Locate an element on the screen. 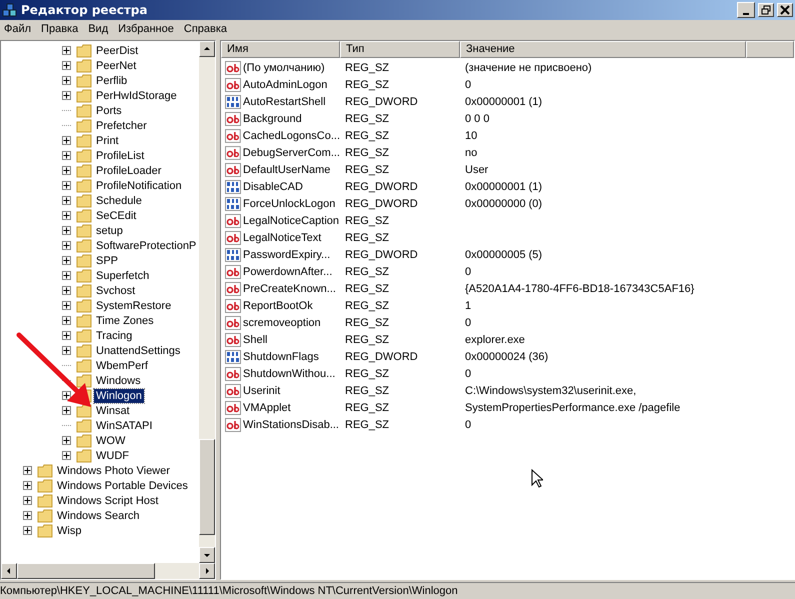  tree-item: Schedule is located at coordinates (119, 201).